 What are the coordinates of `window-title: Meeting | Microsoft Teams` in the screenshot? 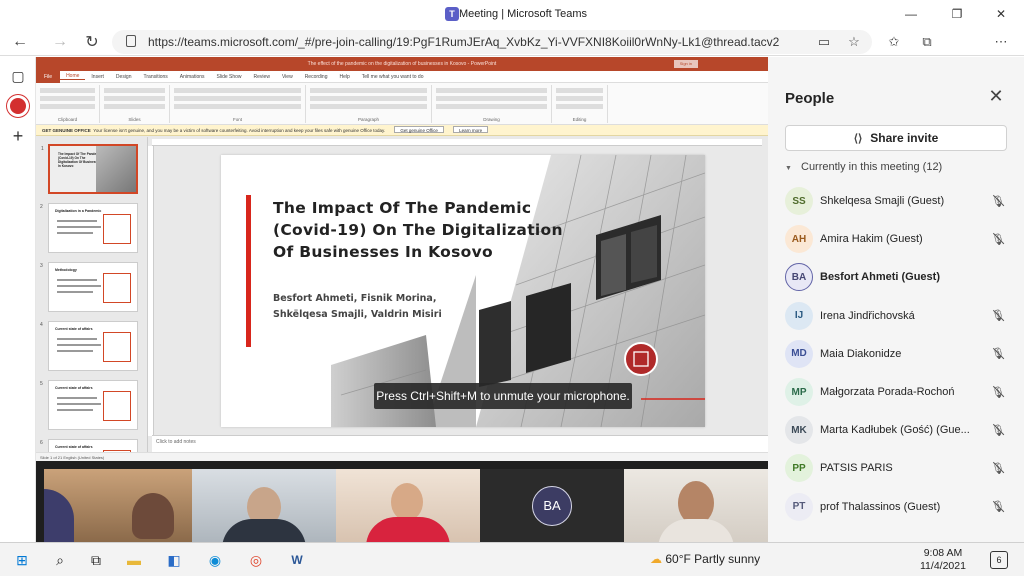 It's located at (523, 14).